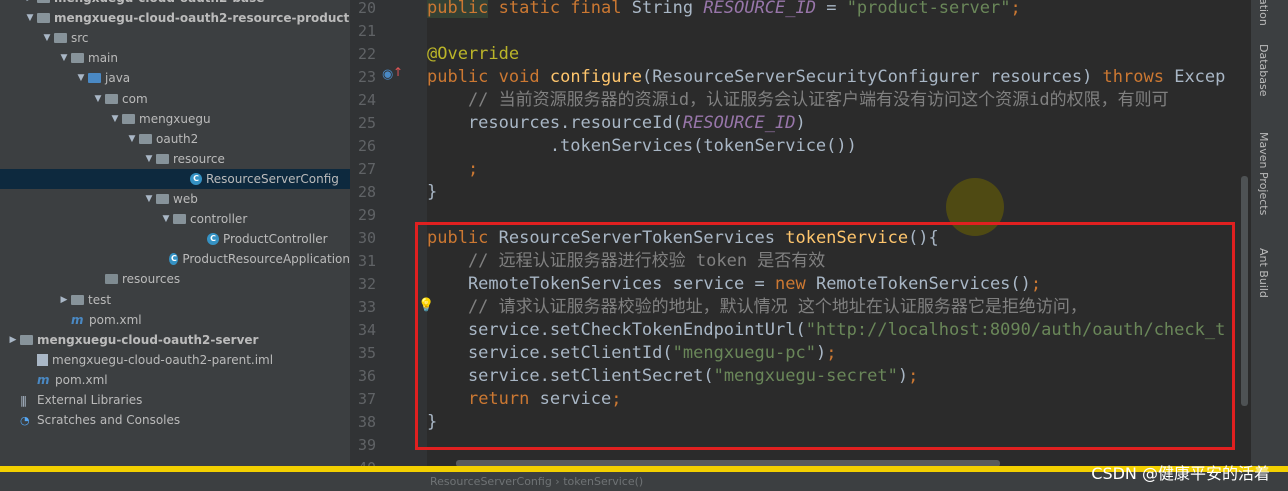 The width and height of the screenshot is (1288, 491). I want to click on tree-item-label: pom.xml, so click(115, 319).